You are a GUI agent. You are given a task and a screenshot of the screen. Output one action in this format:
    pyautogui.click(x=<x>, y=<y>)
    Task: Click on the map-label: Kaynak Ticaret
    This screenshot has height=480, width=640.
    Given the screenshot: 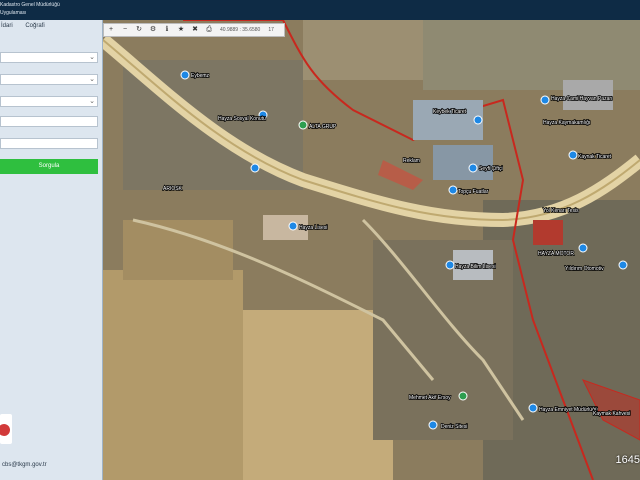 What is the action you would take?
    pyautogui.click(x=595, y=157)
    